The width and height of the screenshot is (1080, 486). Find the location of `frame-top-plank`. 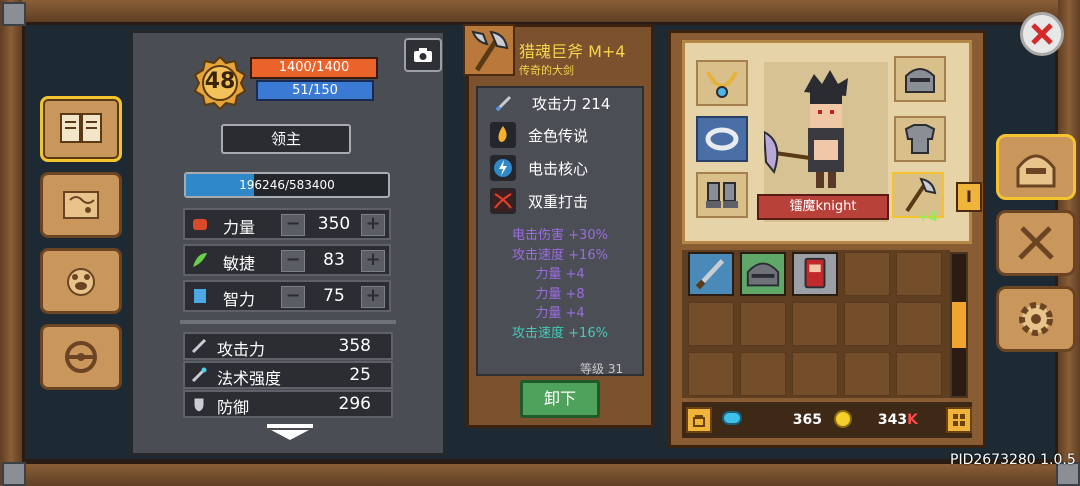

frame-top-plank is located at coordinates (540, 12).